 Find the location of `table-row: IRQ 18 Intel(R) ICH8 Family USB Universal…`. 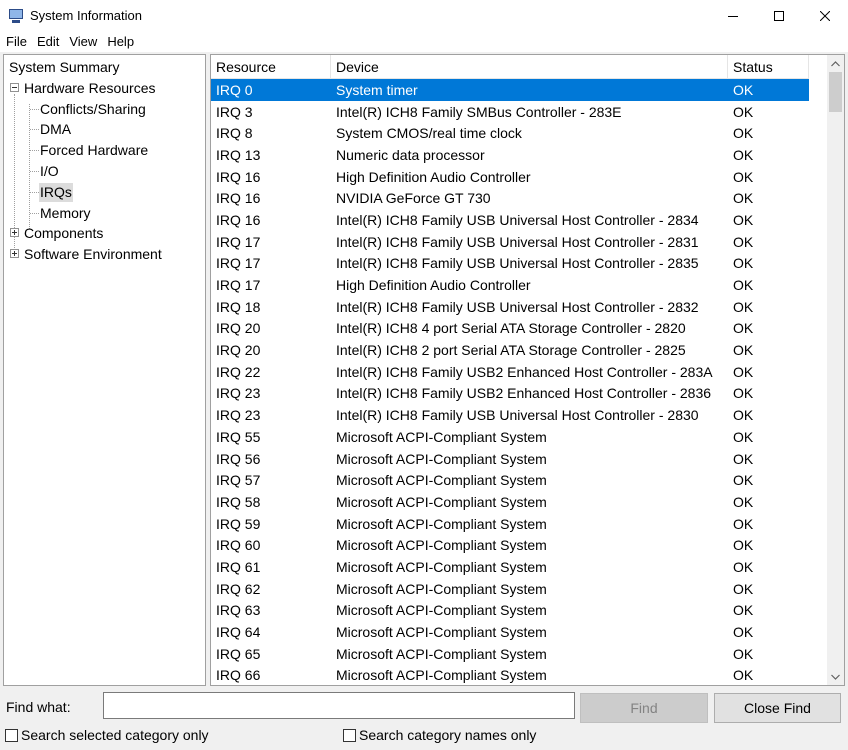

table-row: IRQ 18 Intel(R) ICH8 Family USB Universal… is located at coordinates (510, 307).